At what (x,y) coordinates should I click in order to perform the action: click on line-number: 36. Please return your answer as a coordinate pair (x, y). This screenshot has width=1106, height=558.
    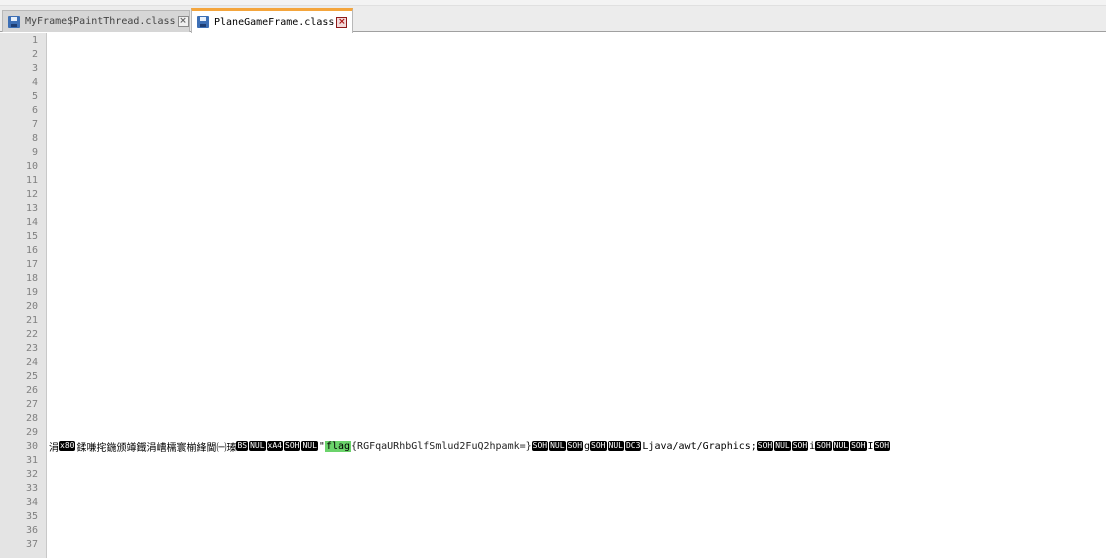
    Looking at the image, I should click on (31, 530).